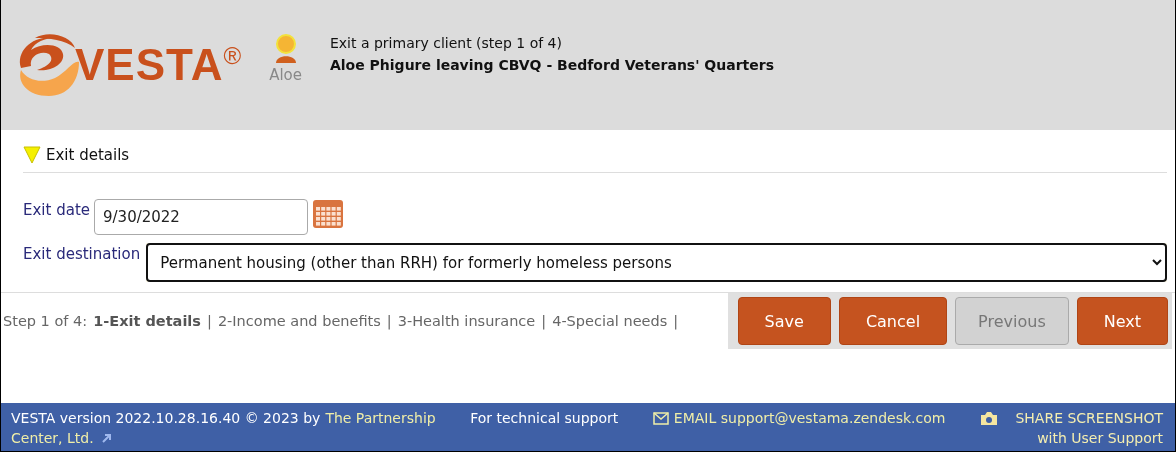 Image resolution: width=1176 pixels, height=452 pixels. Describe the element at coordinates (466, 321) in the screenshot. I see `step-link: 3-Health insurance` at that location.